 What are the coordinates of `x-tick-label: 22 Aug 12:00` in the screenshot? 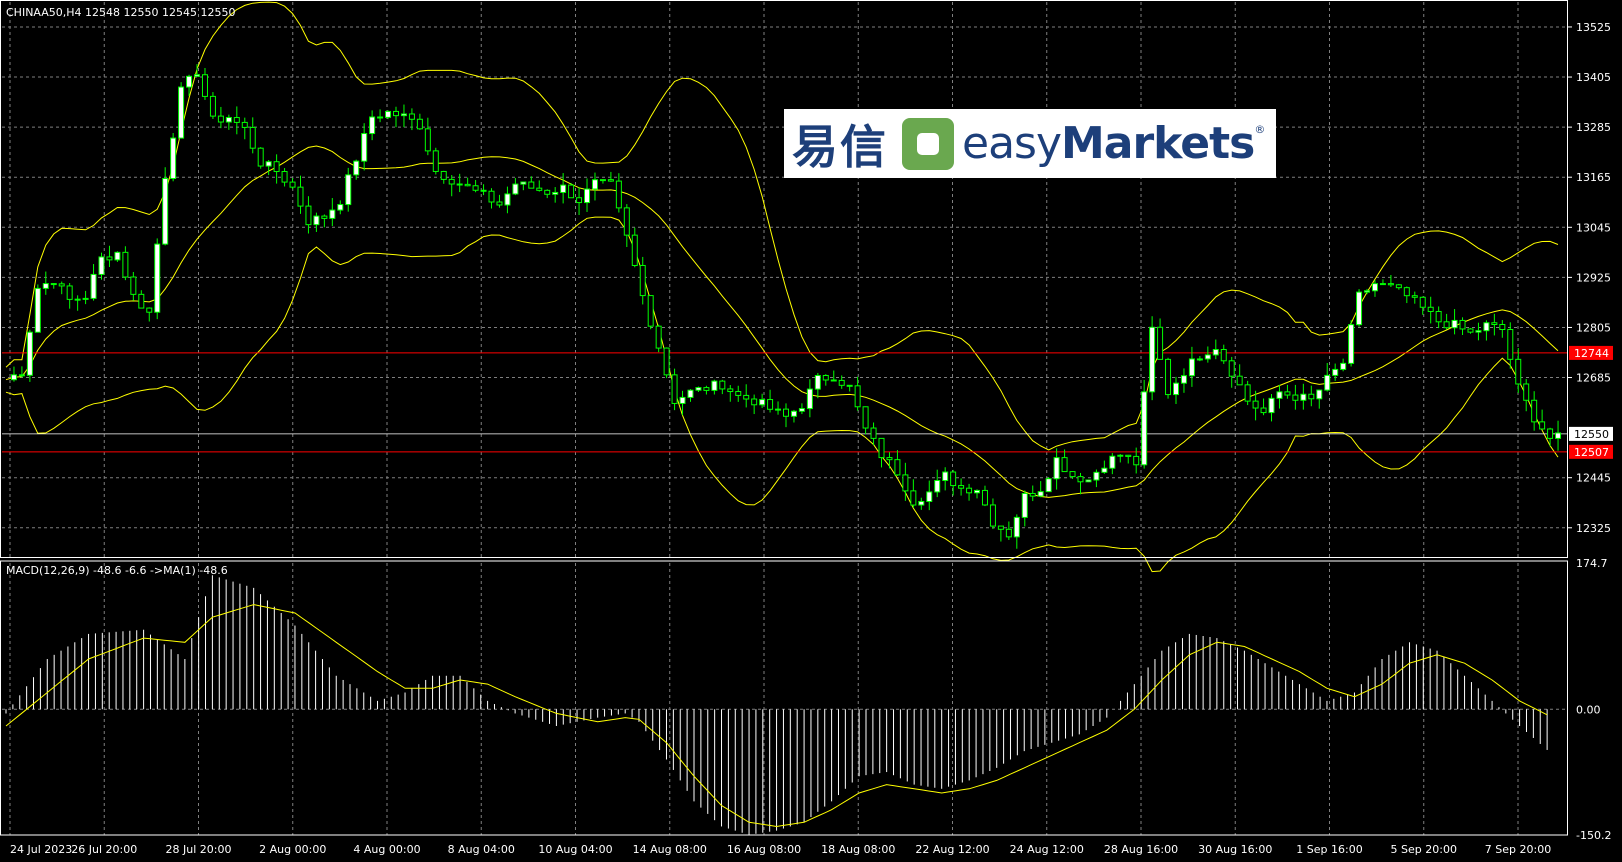 It's located at (952, 849).